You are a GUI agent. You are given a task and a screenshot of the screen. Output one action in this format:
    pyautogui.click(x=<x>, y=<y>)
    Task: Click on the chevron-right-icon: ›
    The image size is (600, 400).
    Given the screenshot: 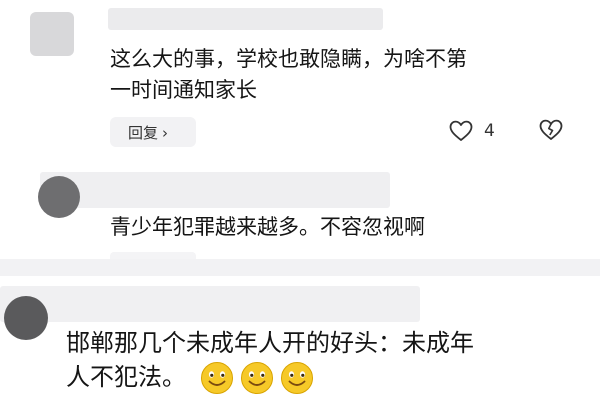 What is the action you would take?
    pyautogui.click(x=165, y=132)
    